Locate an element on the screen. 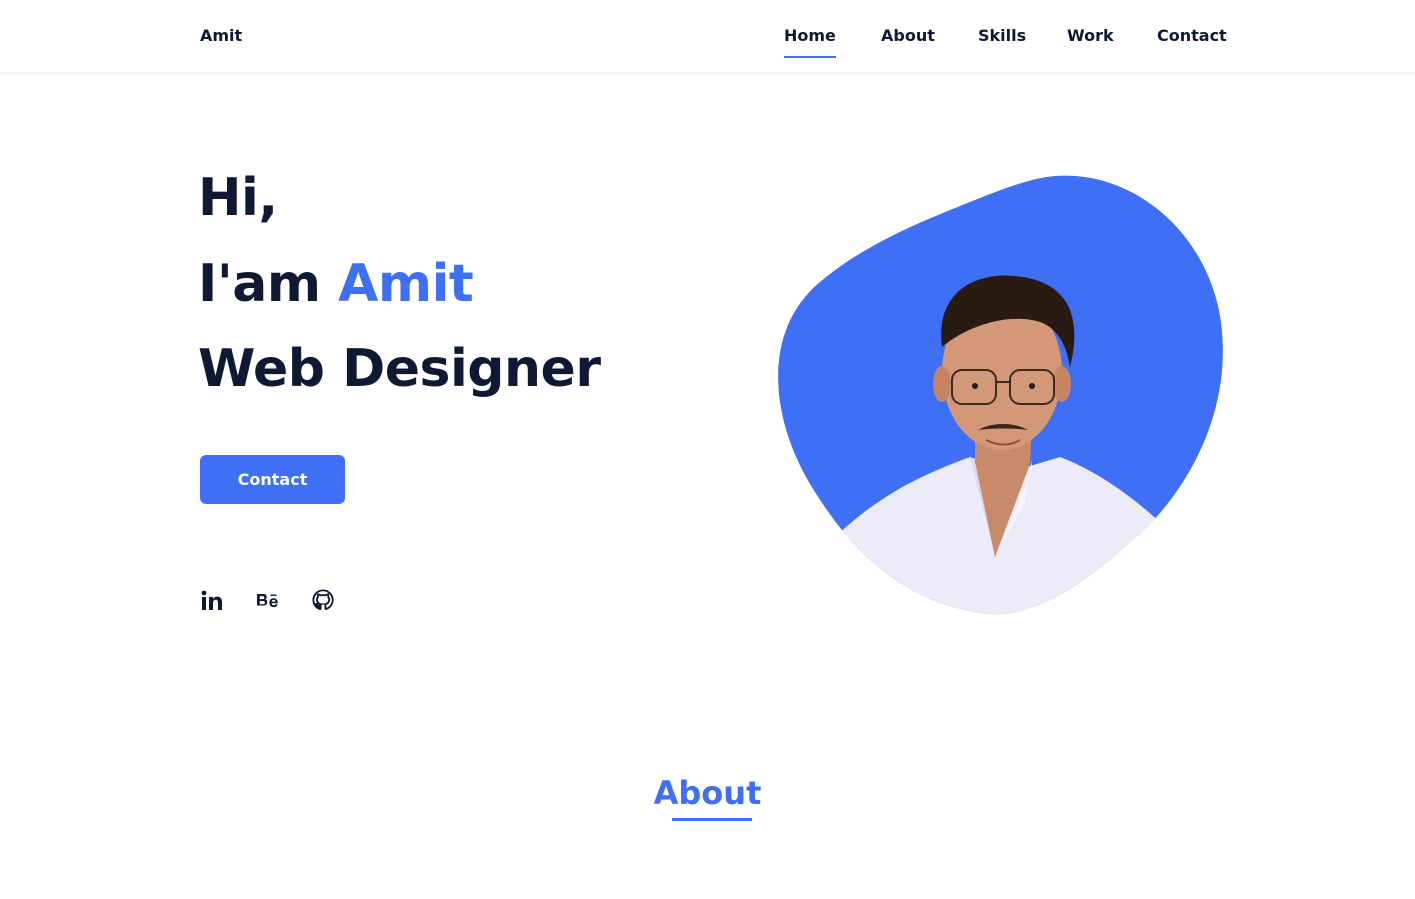 This screenshot has width=1415, height=899. main-nav: Home About Skills Work Contact is located at coordinates (707, 46).